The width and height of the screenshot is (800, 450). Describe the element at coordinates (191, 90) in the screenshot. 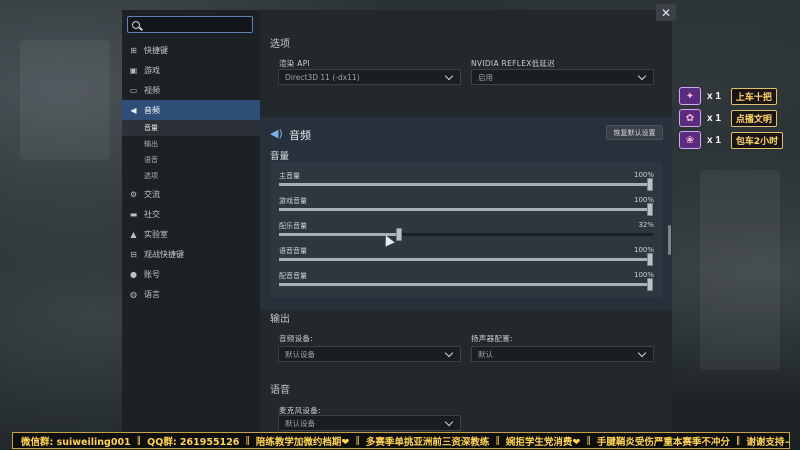

I see `sidebar-item-video: ▭ 视频` at that location.